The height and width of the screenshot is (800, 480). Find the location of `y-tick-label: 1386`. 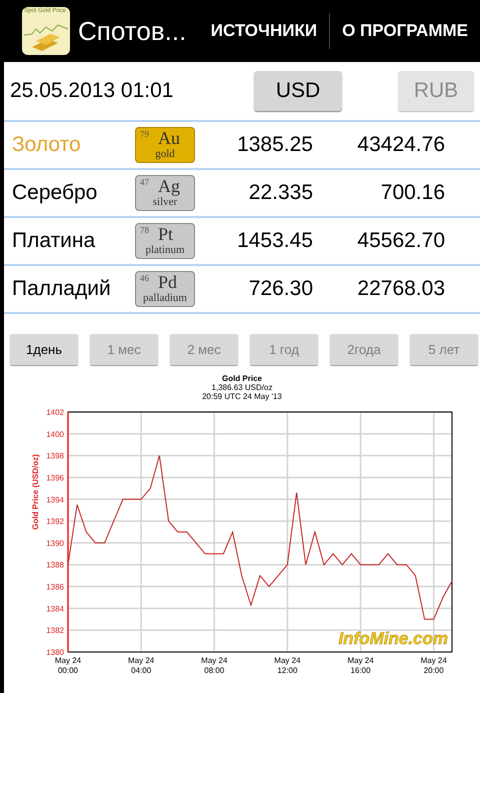

y-tick-label: 1386 is located at coordinates (55, 587).